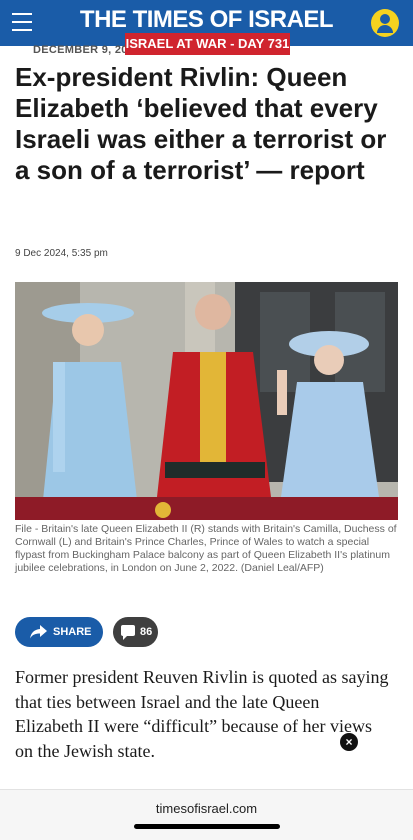 The width and height of the screenshot is (413, 840). I want to click on header-dateline: DECEMBER 9, 20, so click(80, 50).